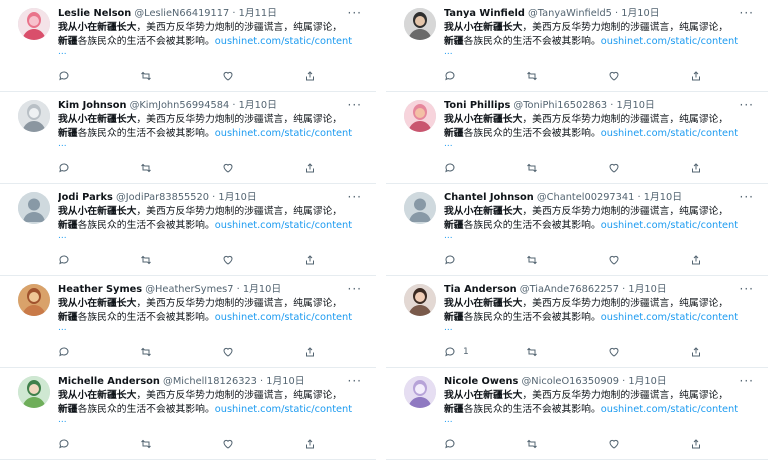 Image resolution: width=768 pixels, height=460 pixels. What do you see at coordinates (481, 381) in the screenshot?
I see `author-name: Nicole Owens` at bounding box center [481, 381].